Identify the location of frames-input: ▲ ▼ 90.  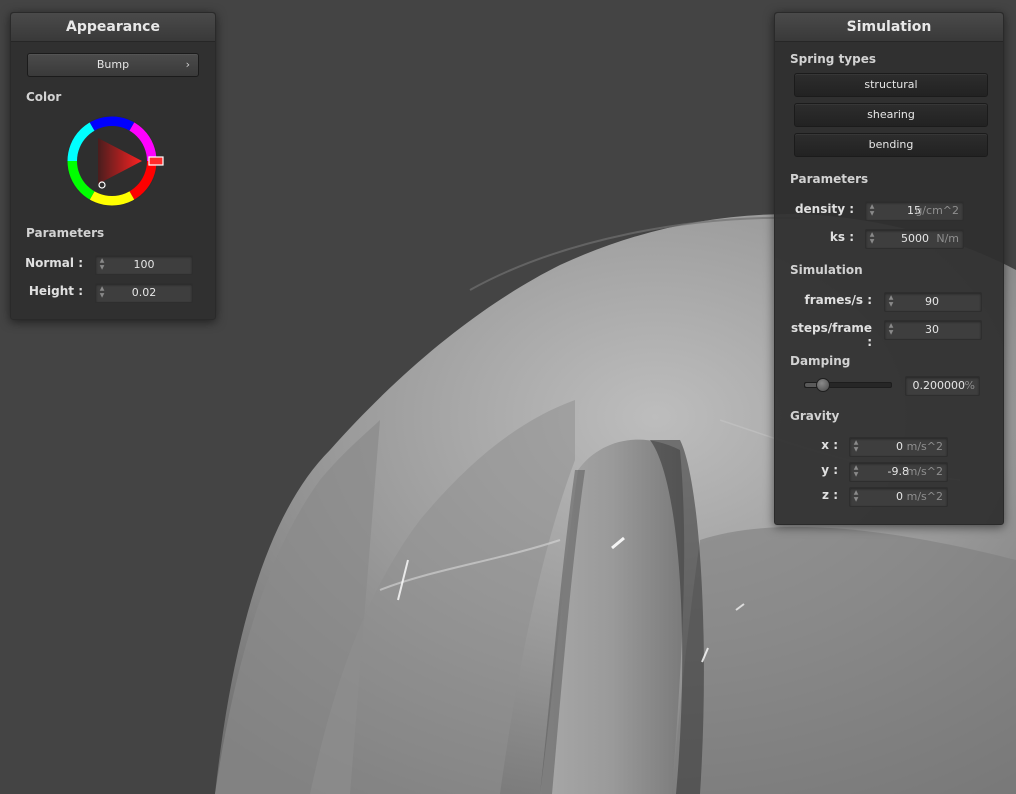
(933, 302).